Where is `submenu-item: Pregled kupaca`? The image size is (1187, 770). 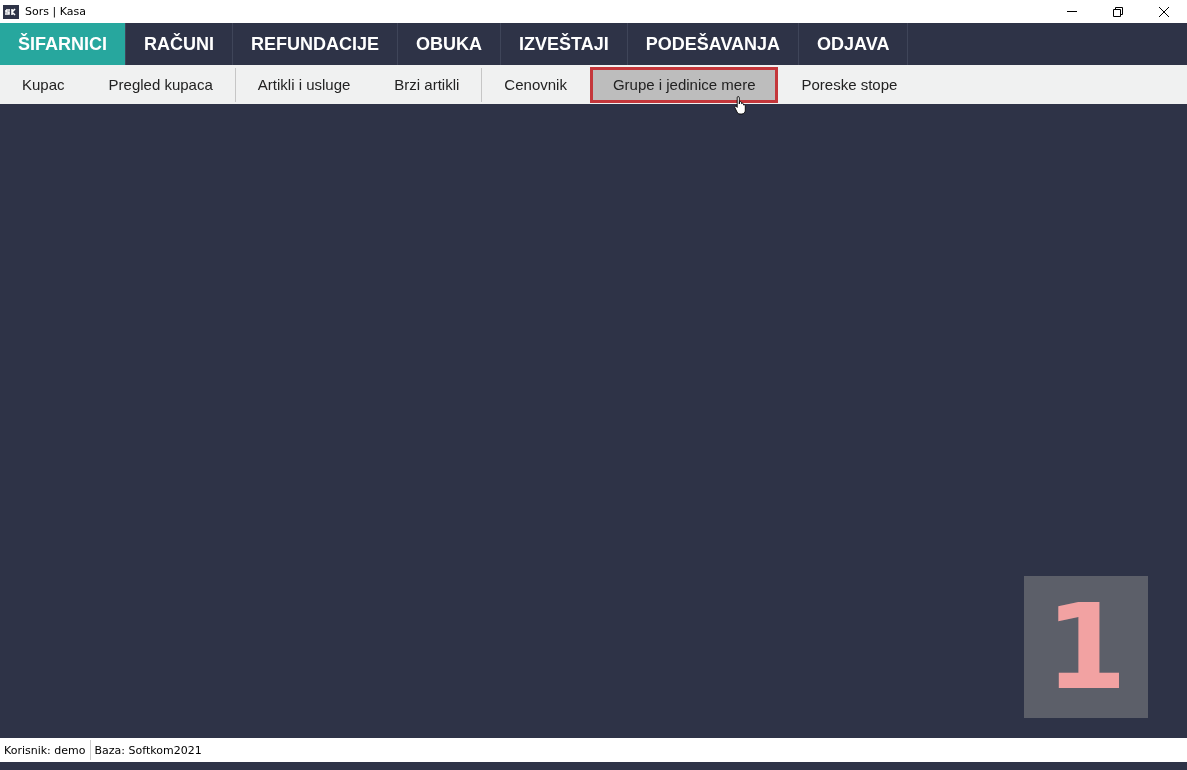 submenu-item: Pregled kupaca is located at coordinates (160, 84).